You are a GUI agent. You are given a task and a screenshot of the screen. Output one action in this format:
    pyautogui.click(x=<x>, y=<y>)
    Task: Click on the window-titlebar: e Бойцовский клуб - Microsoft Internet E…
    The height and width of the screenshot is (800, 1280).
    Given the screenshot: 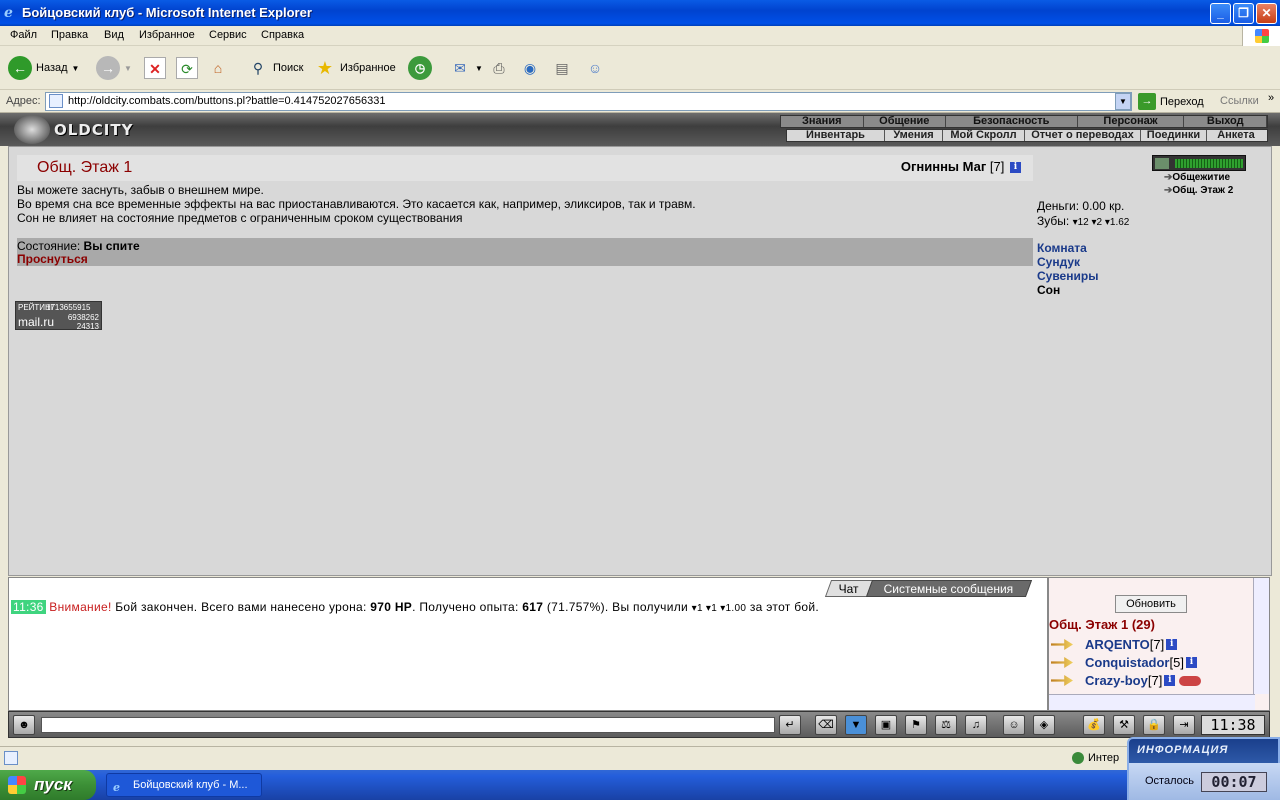 What is the action you would take?
    pyautogui.click(x=640, y=13)
    